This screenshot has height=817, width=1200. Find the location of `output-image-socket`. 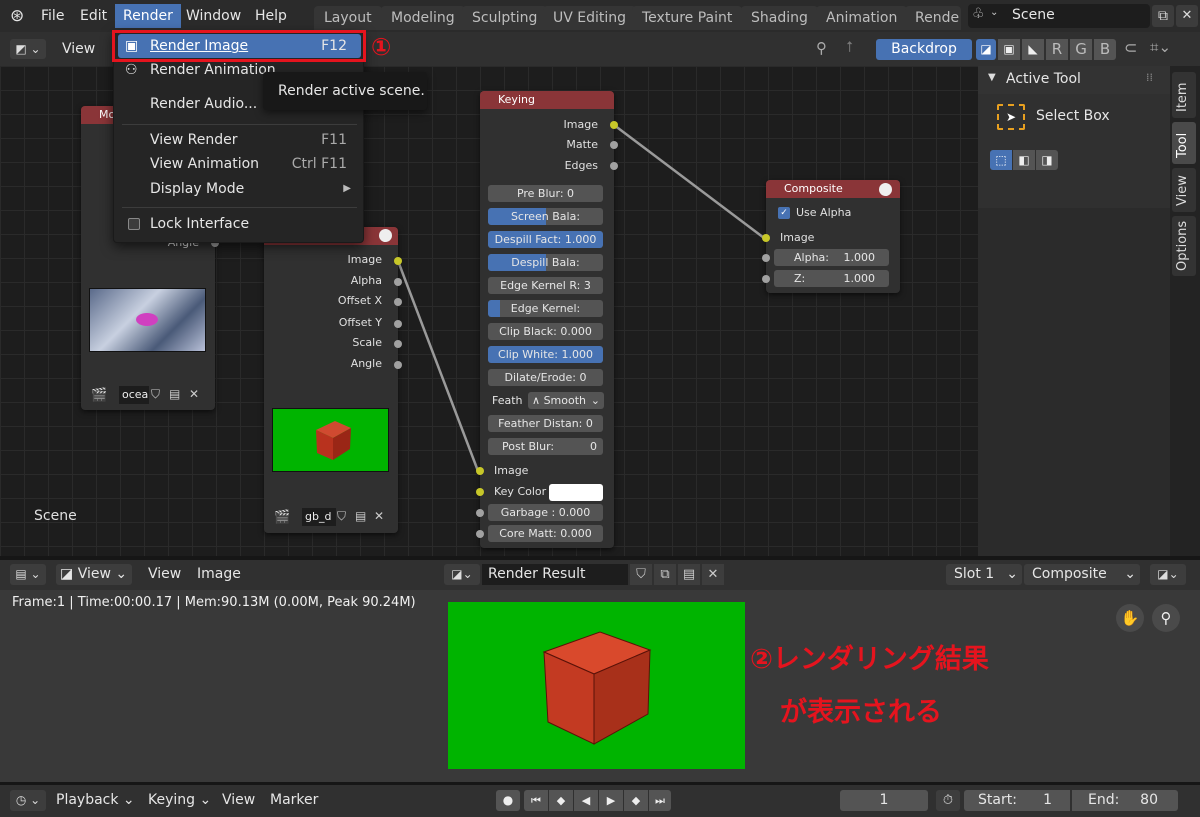

output-image-socket is located at coordinates (398, 261).